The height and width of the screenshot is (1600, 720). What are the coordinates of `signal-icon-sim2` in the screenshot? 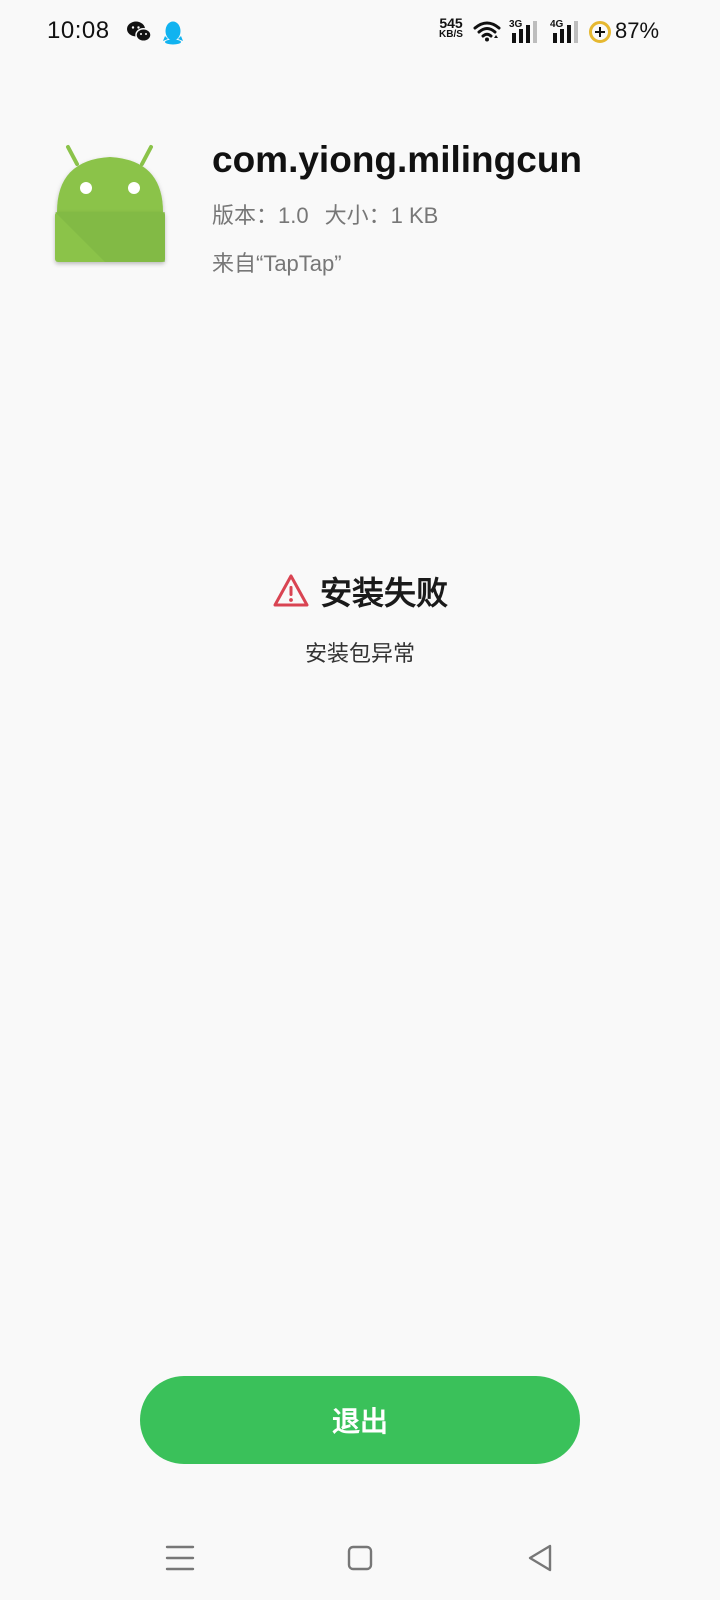 It's located at (565, 32).